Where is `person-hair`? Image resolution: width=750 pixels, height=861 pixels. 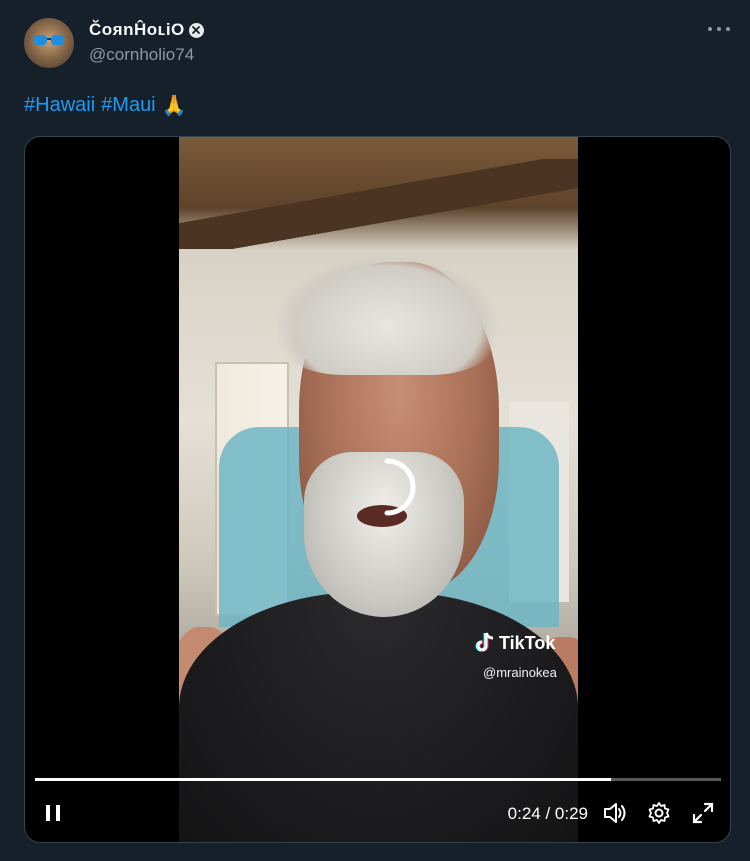
person-hair is located at coordinates (387, 315).